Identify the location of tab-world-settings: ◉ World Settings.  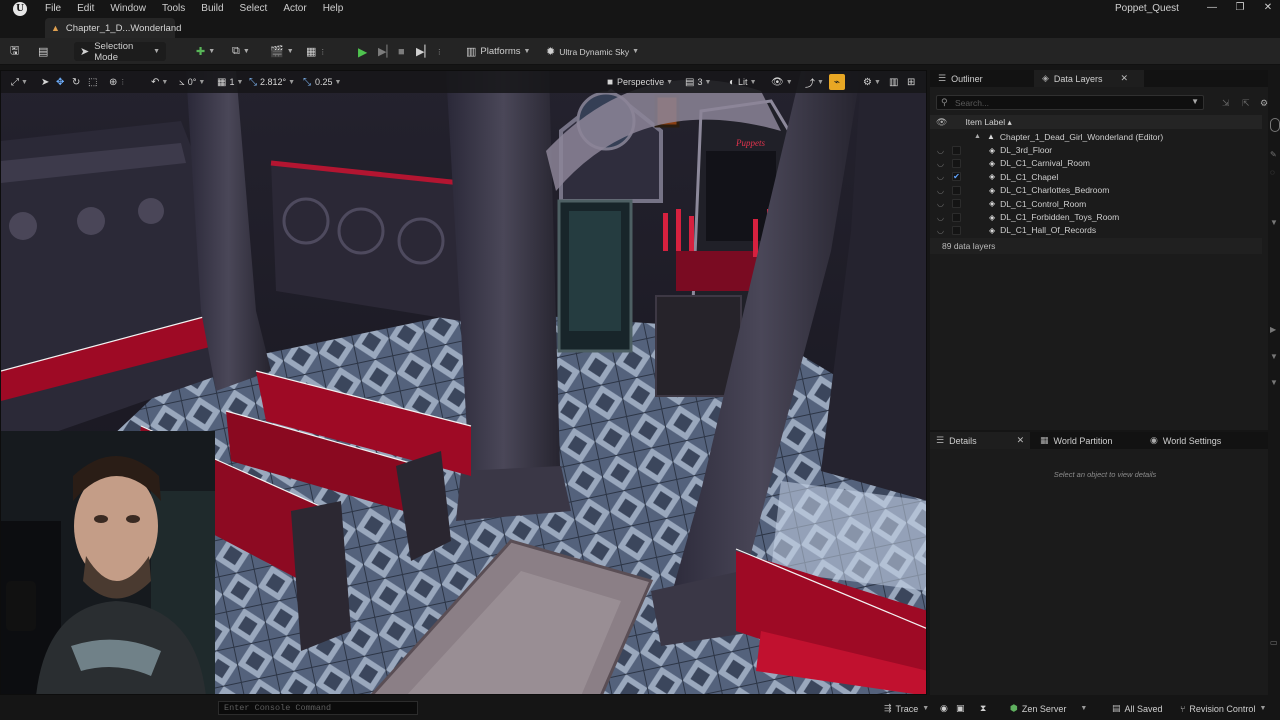
(1201, 440).